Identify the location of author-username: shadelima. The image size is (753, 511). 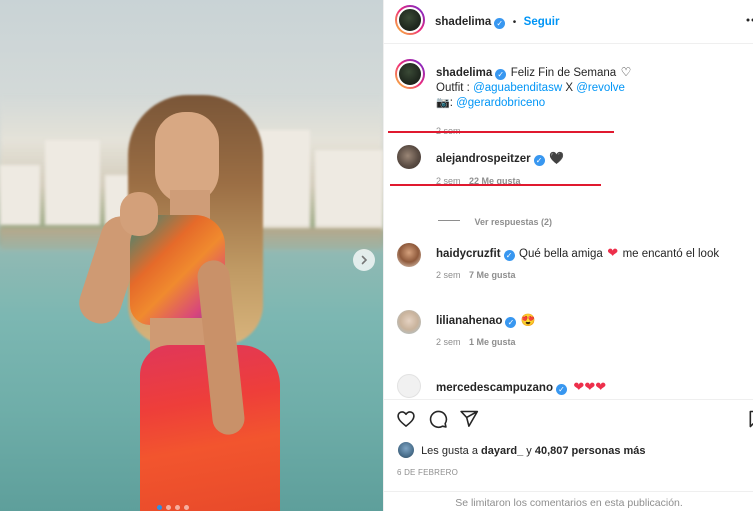
(463, 22).